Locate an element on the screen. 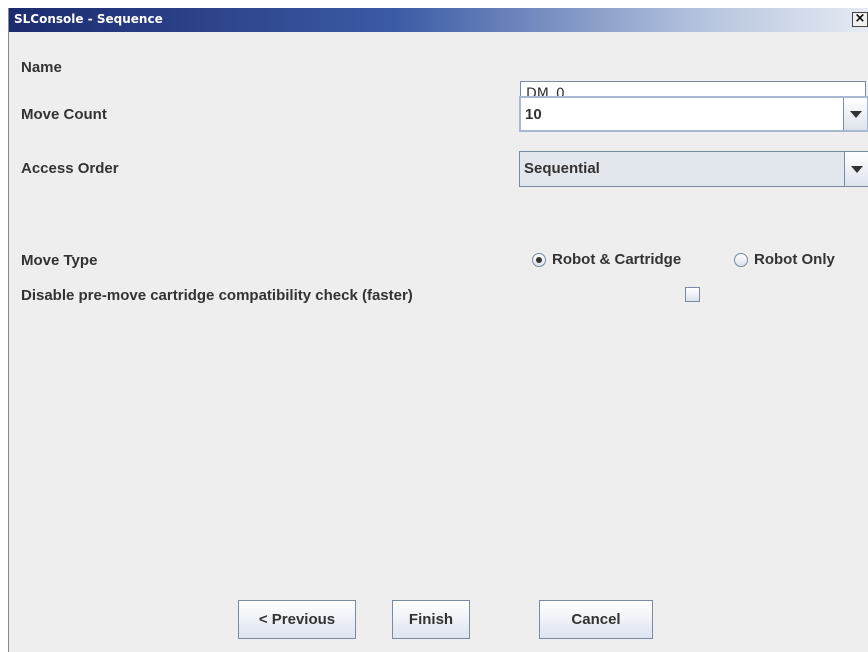  radio-robot-only: Robot Only is located at coordinates (784, 259).